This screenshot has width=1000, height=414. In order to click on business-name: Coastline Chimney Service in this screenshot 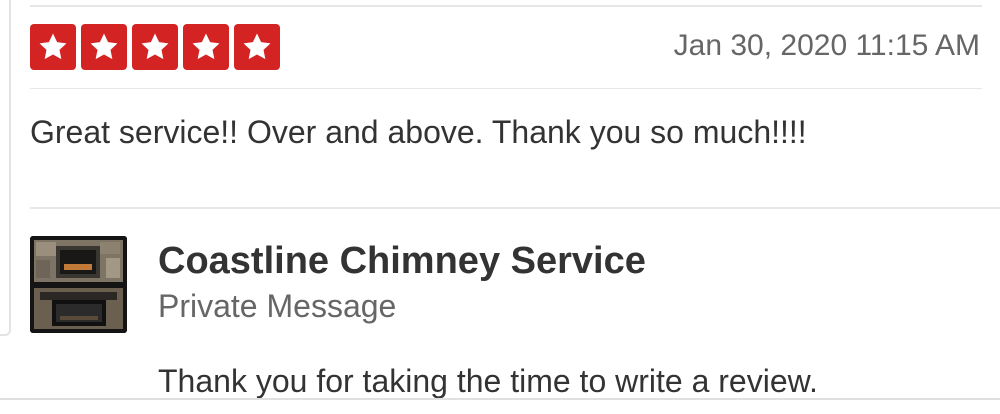, I will do `click(402, 261)`.